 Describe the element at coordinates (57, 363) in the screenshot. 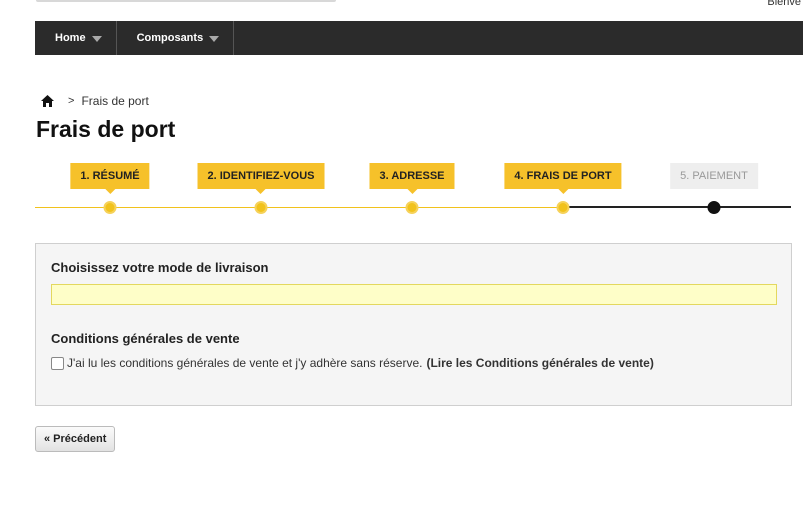

I see `cgv-checkbox` at that location.